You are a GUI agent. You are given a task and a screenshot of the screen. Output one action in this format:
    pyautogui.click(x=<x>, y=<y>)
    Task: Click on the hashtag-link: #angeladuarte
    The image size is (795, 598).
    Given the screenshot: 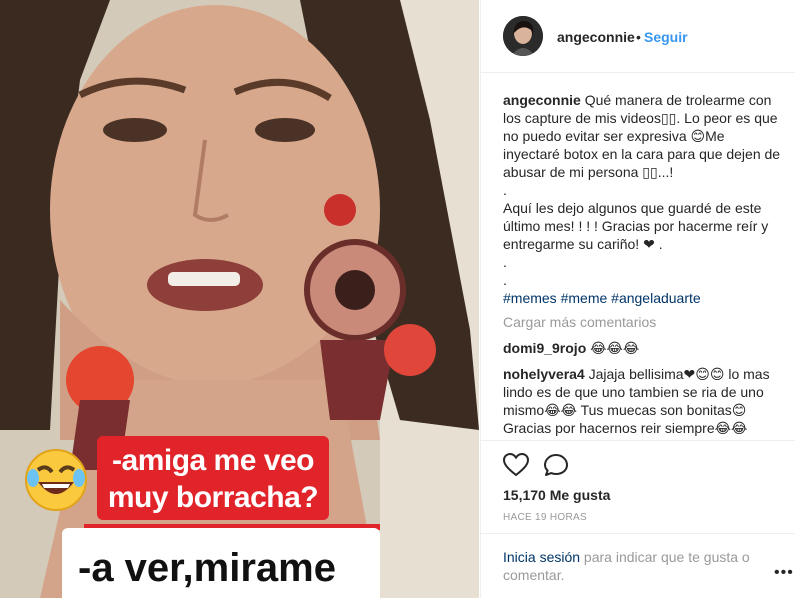 What is the action you would take?
    pyautogui.click(x=656, y=298)
    